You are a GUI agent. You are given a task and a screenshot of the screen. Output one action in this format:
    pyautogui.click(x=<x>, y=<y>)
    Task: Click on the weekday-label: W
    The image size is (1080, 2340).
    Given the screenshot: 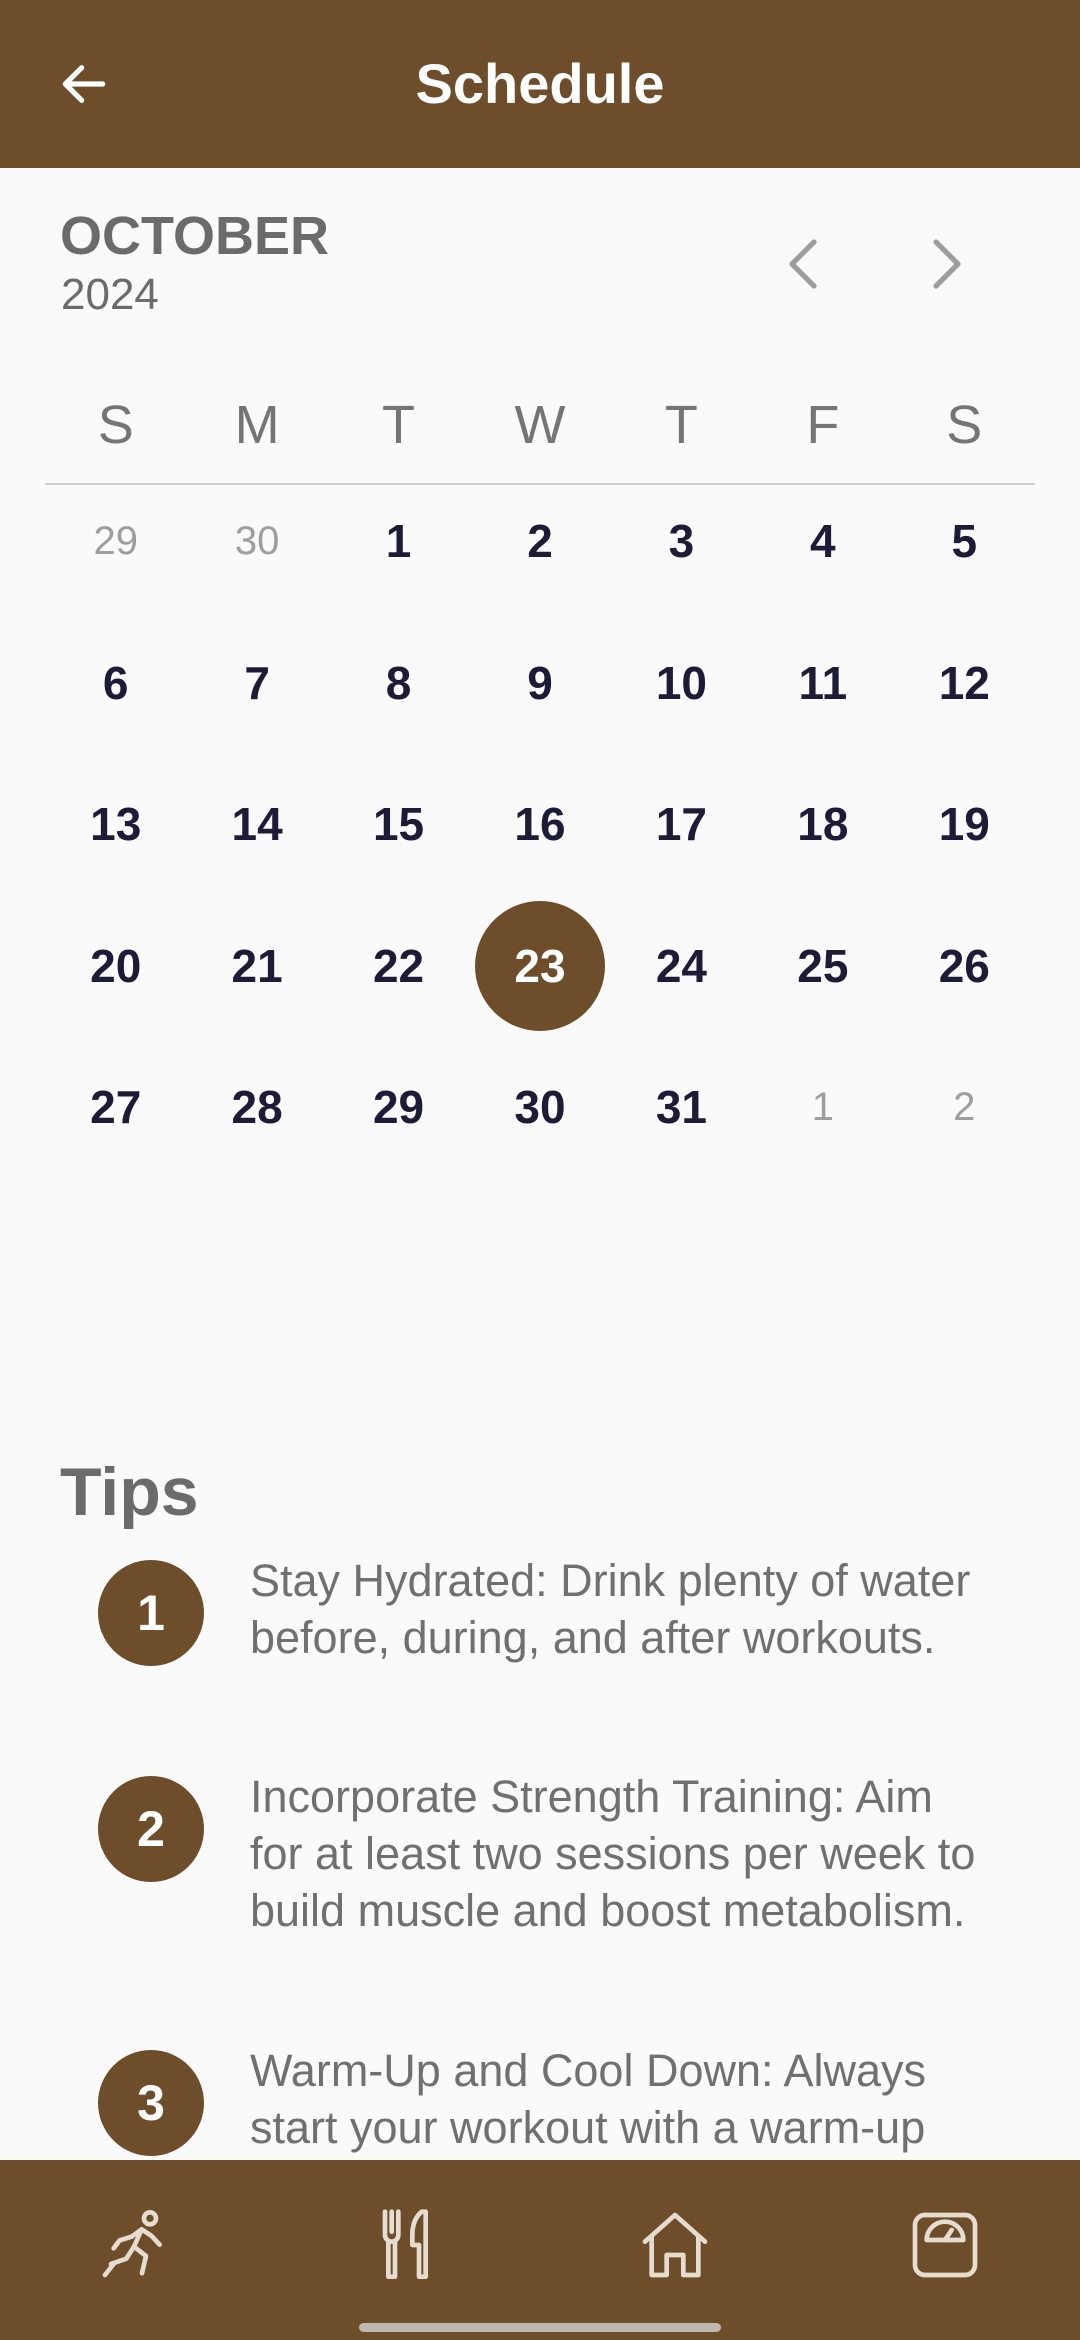 What is the action you would take?
    pyautogui.click(x=540, y=425)
    